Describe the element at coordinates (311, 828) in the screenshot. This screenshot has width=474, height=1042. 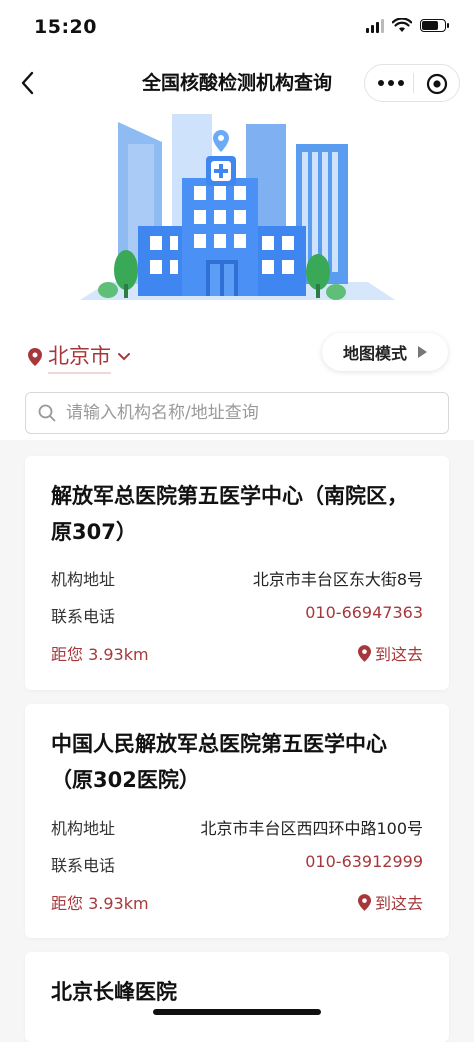
I see `address-value: 北京市丰台区西四环中路100号` at that location.